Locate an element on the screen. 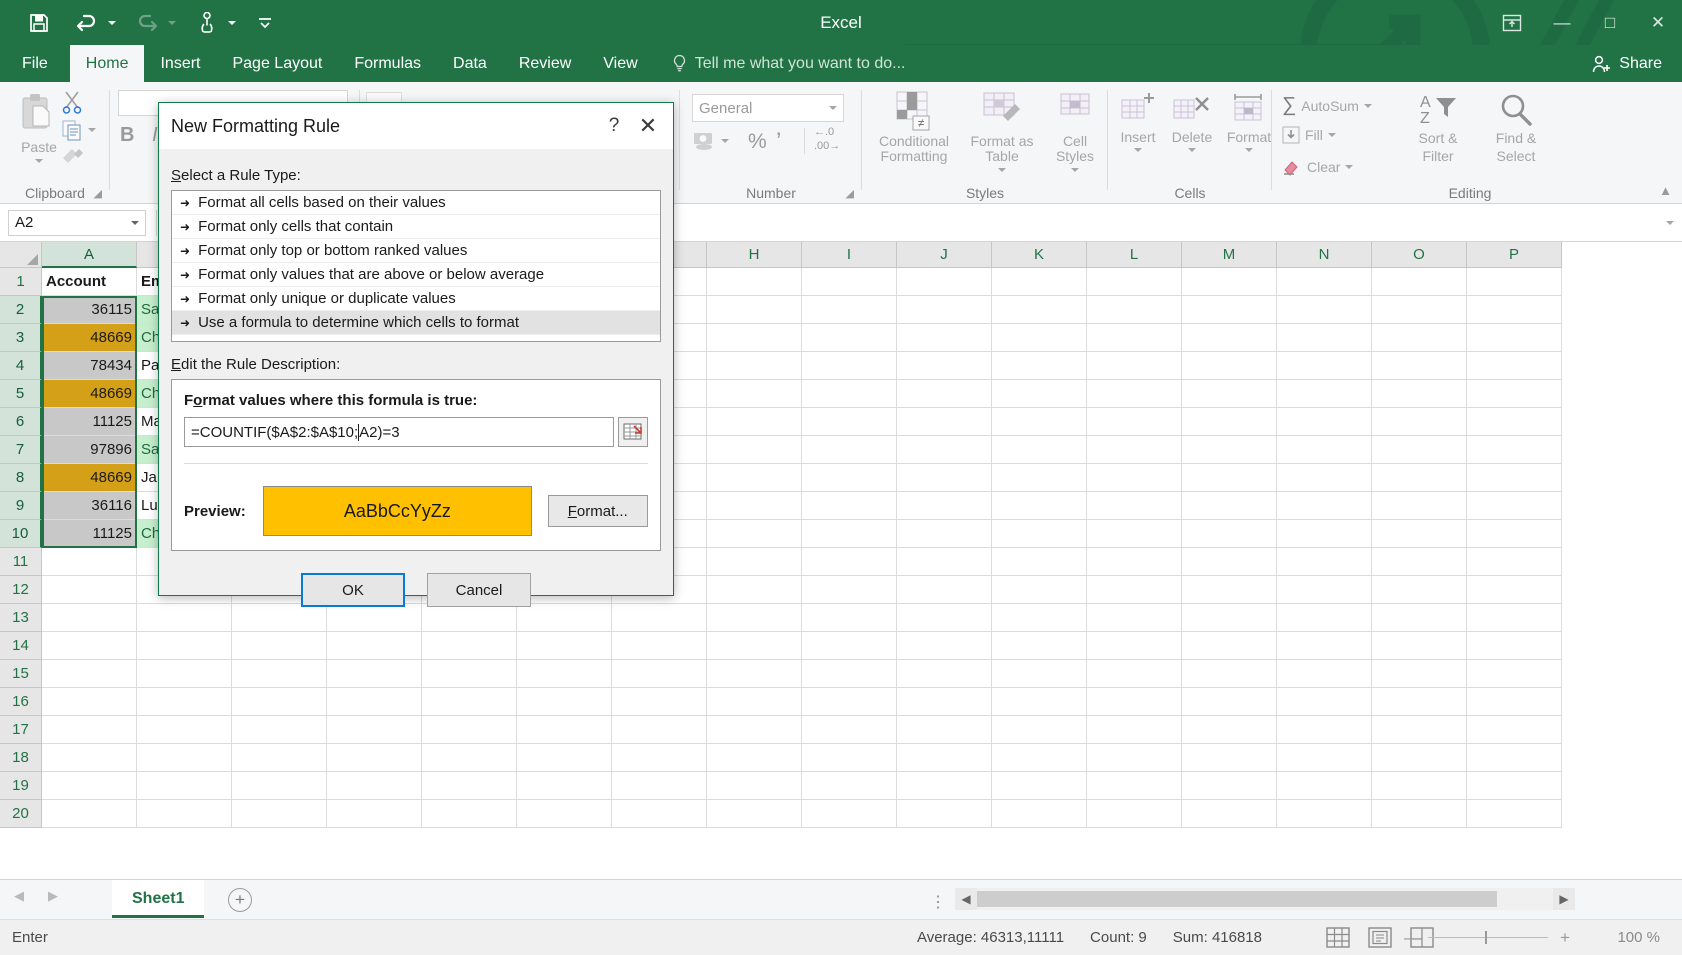 The width and height of the screenshot is (1682, 955). cell-K17 is located at coordinates (1039, 730).